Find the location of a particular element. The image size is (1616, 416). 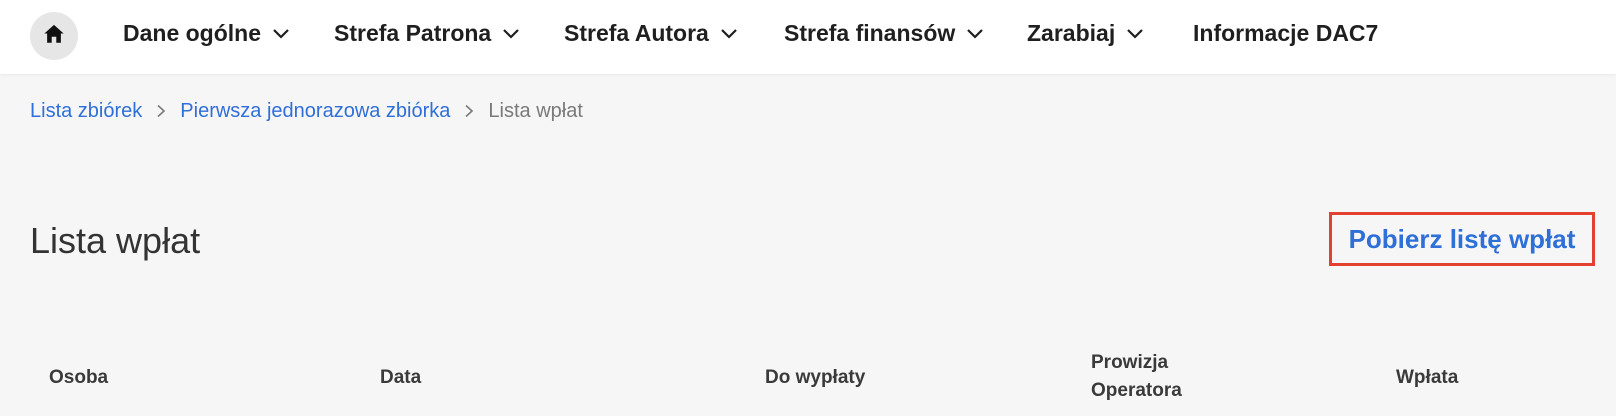

column-header-prowizja-operatora: Prowizja Operatora is located at coordinates (1136, 377).